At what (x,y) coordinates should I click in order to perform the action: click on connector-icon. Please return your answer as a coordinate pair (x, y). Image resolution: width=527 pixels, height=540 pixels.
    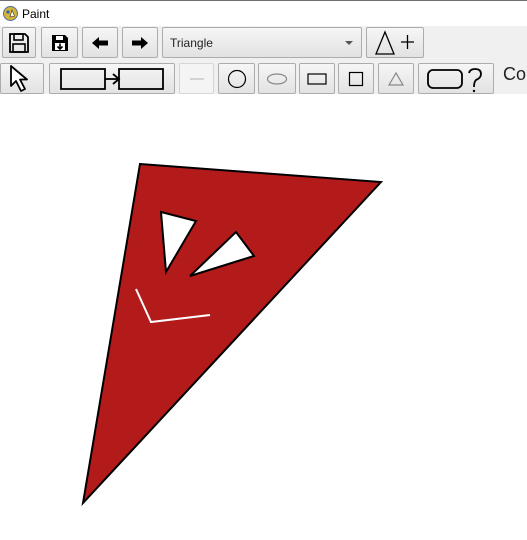
    Looking at the image, I should click on (112, 78).